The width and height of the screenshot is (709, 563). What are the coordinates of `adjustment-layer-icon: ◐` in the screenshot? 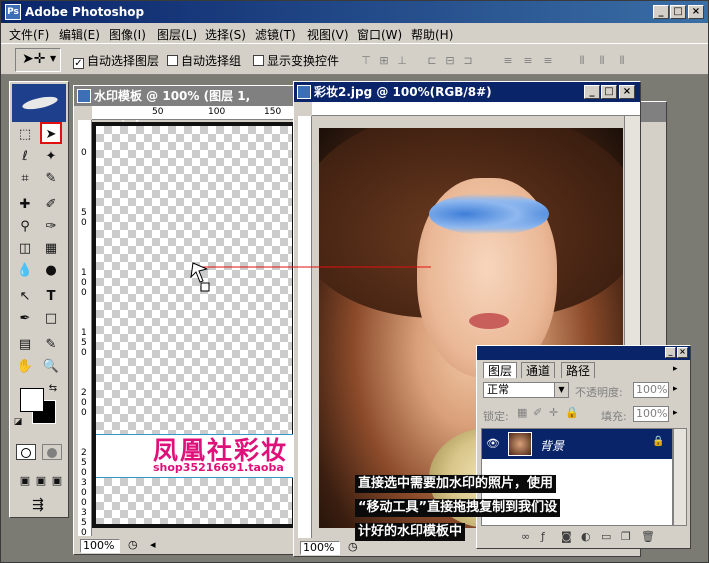 It's located at (586, 536).